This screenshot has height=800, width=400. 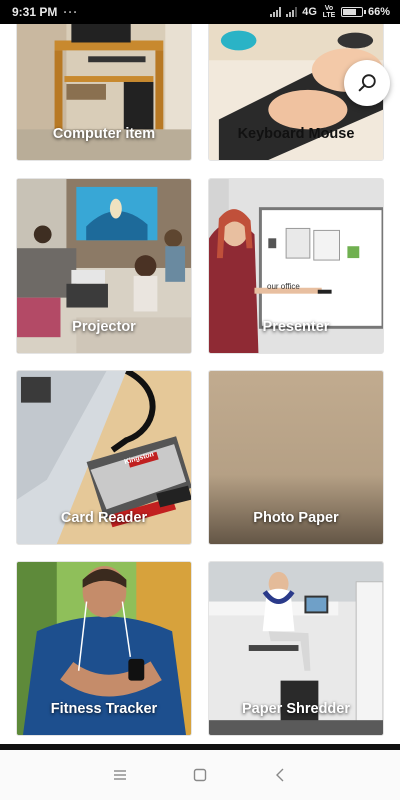 I want to click on category-tile-computer-item: Computer item, so click(x=104, y=92).